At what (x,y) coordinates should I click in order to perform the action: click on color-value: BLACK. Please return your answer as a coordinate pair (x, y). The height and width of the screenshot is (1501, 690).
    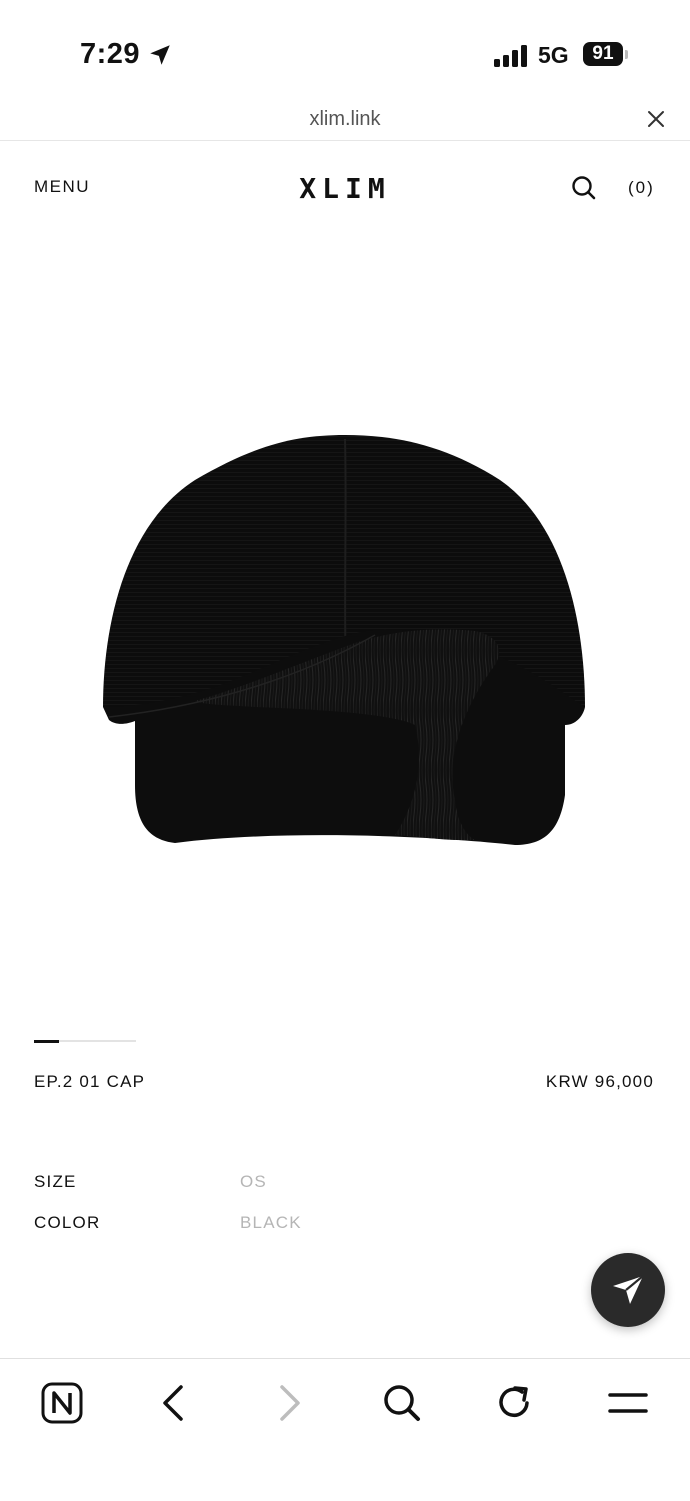
    Looking at the image, I should click on (271, 1223).